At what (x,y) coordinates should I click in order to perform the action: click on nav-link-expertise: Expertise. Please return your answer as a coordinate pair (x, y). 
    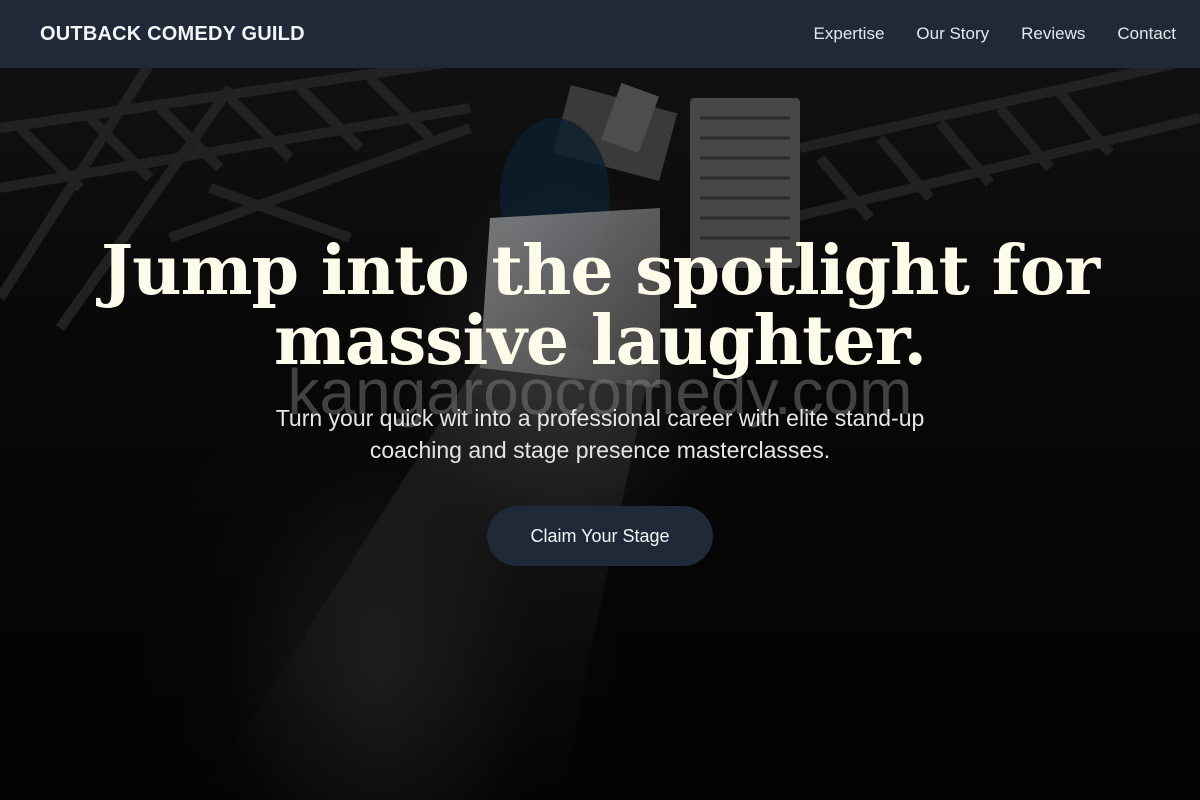
    Looking at the image, I should click on (849, 33).